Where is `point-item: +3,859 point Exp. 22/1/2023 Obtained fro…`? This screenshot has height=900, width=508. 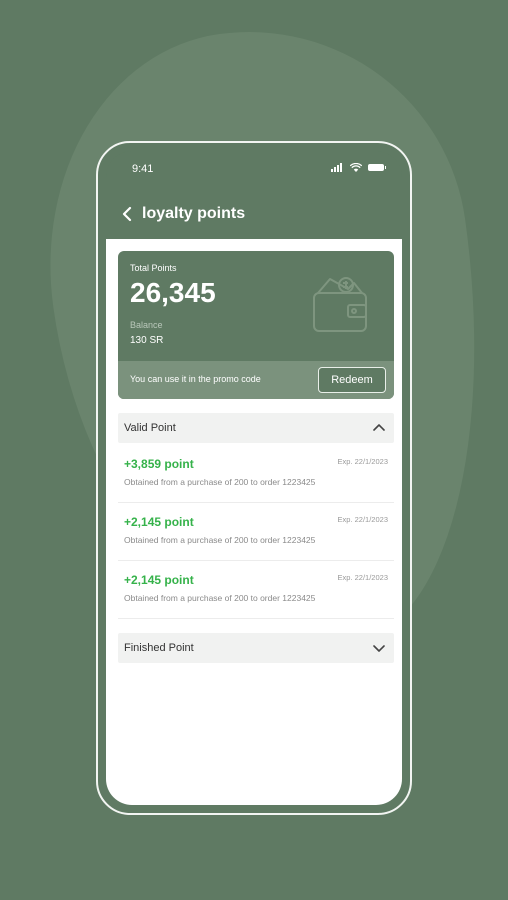
point-item: +3,859 point Exp. 22/1/2023 Obtained fro… is located at coordinates (256, 474).